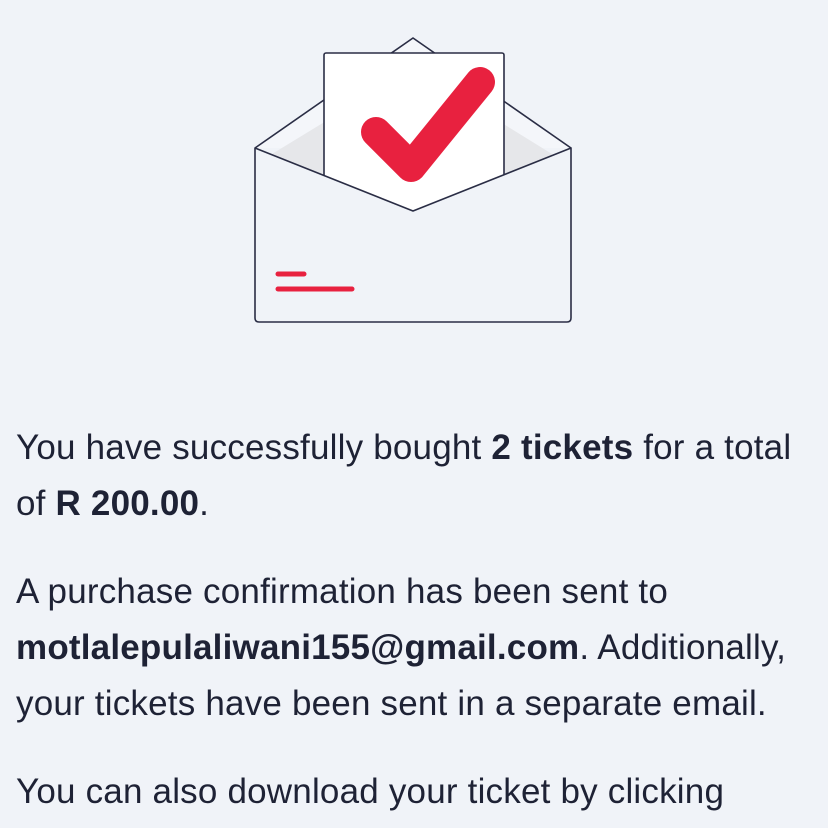  I want to click on confirmation-illustration, so click(413, 182).